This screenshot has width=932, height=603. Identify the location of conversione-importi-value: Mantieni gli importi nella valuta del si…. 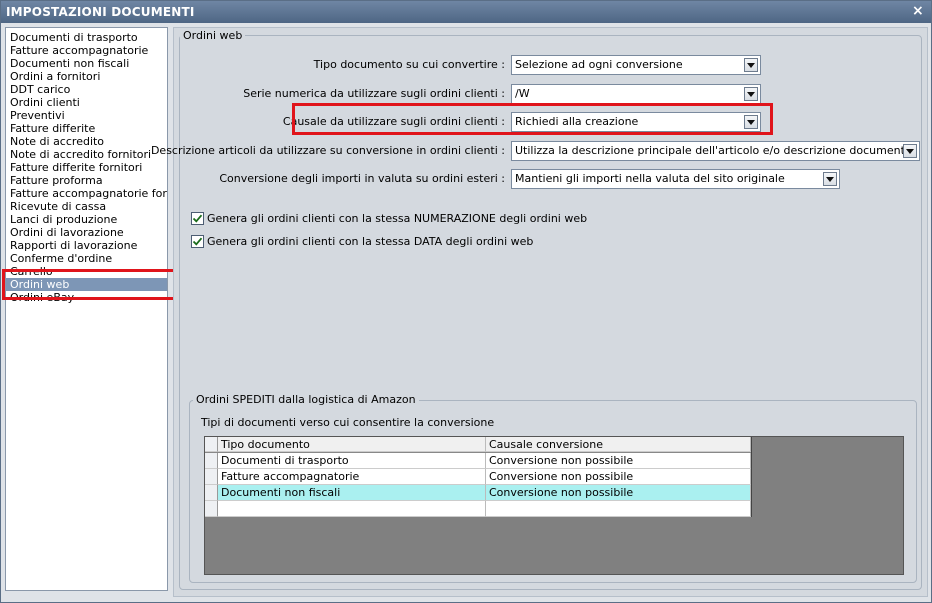
(650, 178).